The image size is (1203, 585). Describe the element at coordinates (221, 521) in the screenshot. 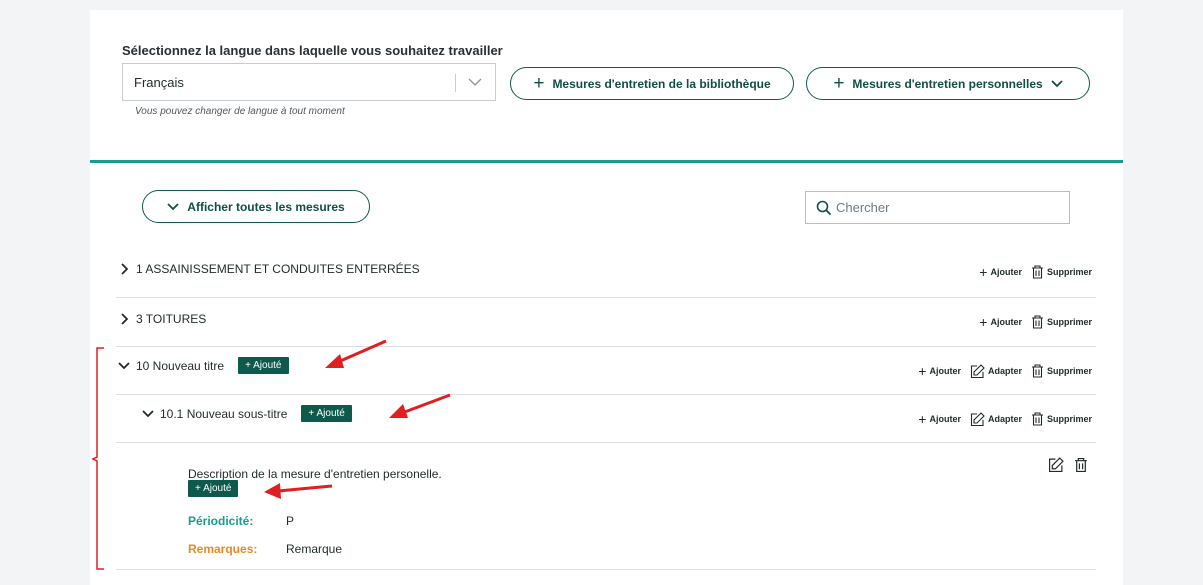

I see `periodicity-label: Périodicité:` at that location.